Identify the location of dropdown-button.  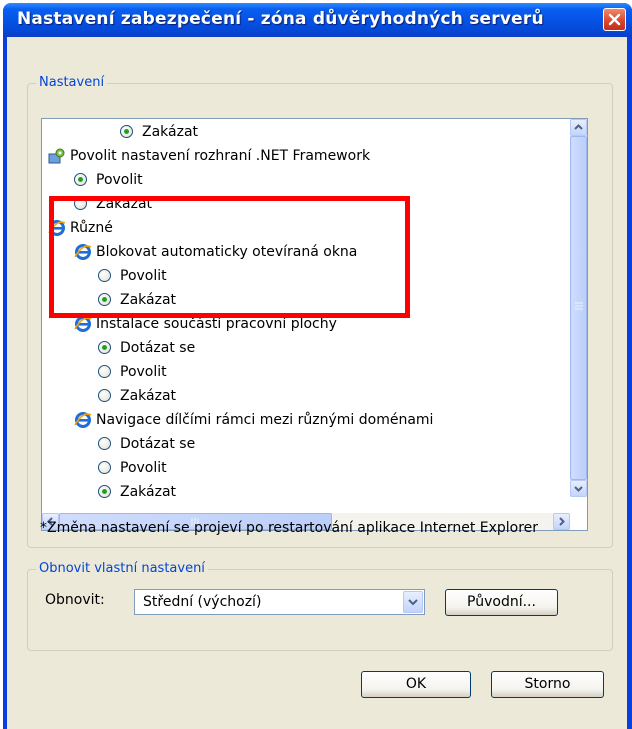
(413, 602).